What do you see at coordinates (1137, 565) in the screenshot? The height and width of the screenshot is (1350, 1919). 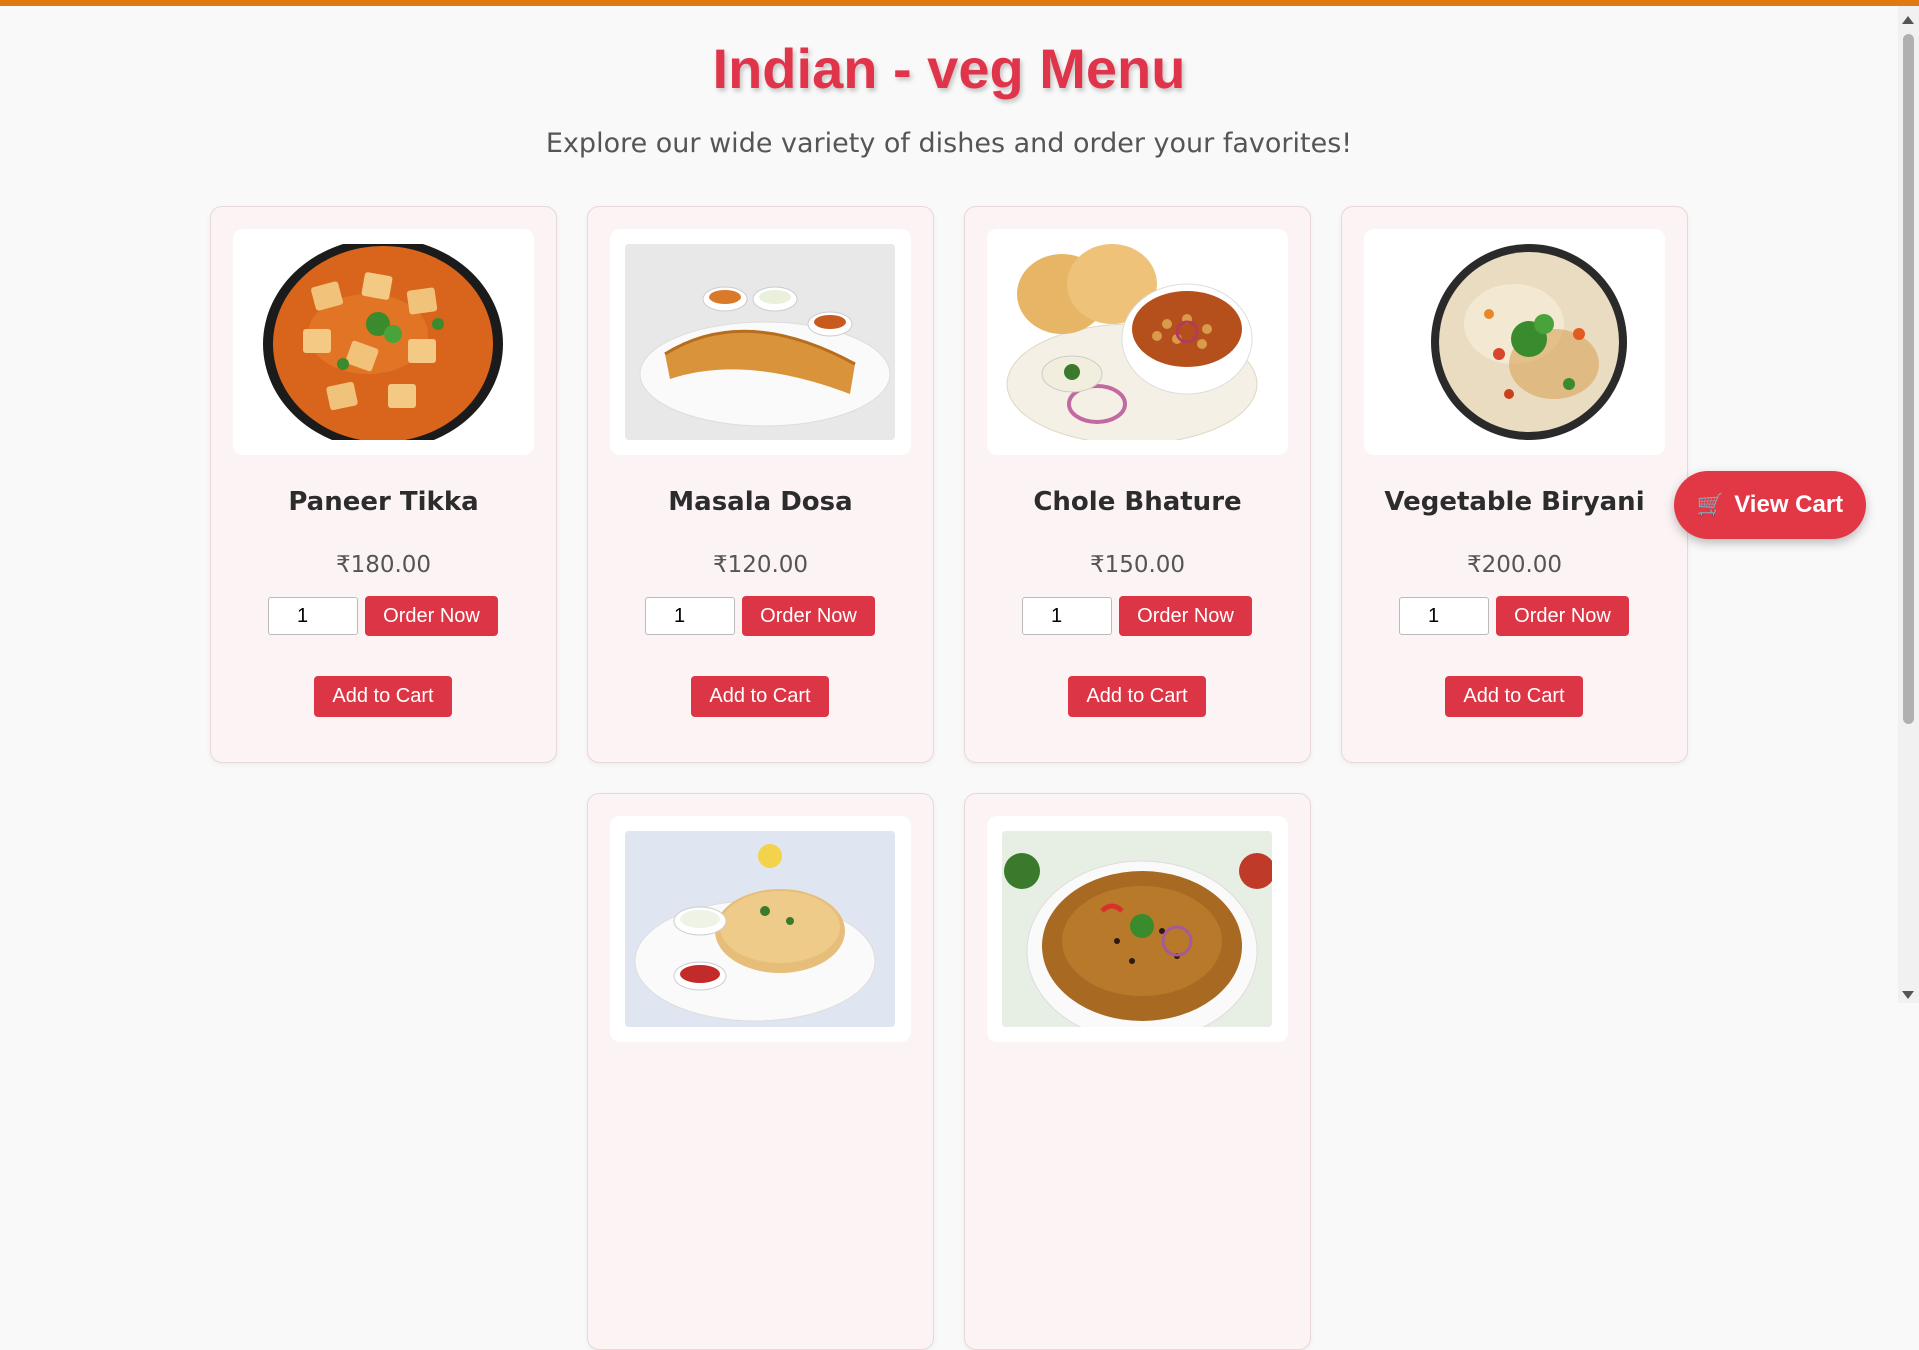 I see `item-price: ₹150.00` at bounding box center [1137, 565].